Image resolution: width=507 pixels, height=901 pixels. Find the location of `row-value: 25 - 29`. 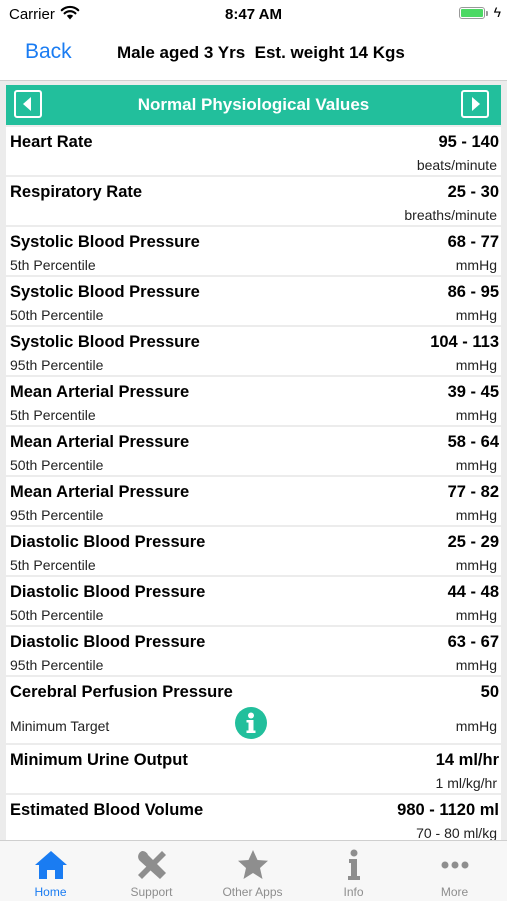

row-value: 25 - 29 is located at coordinates (473, 542).